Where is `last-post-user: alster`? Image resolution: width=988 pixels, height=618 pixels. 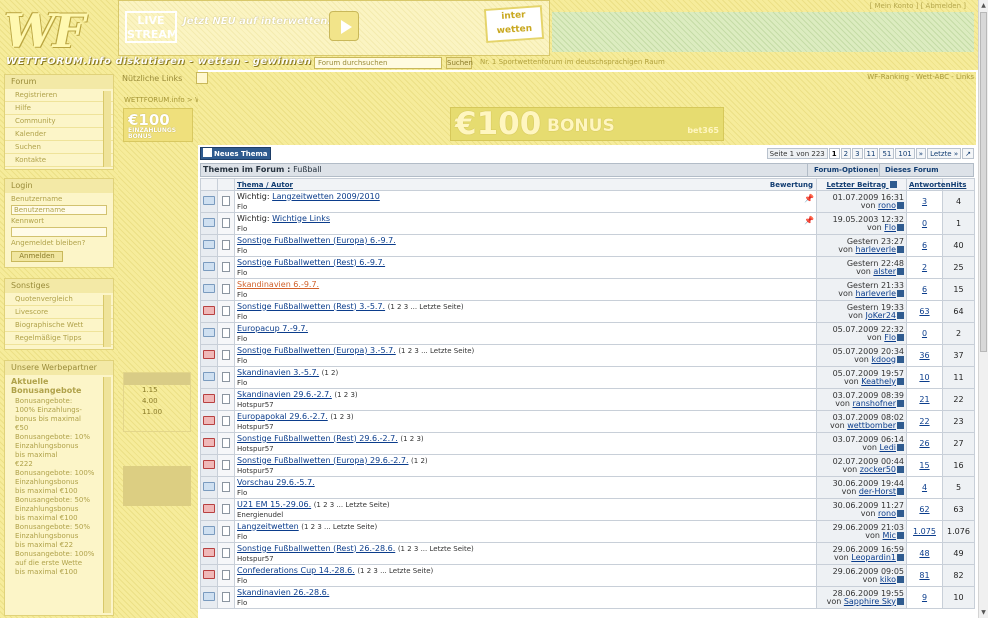
last-post-user: alster is located at coordinates (884, 271).